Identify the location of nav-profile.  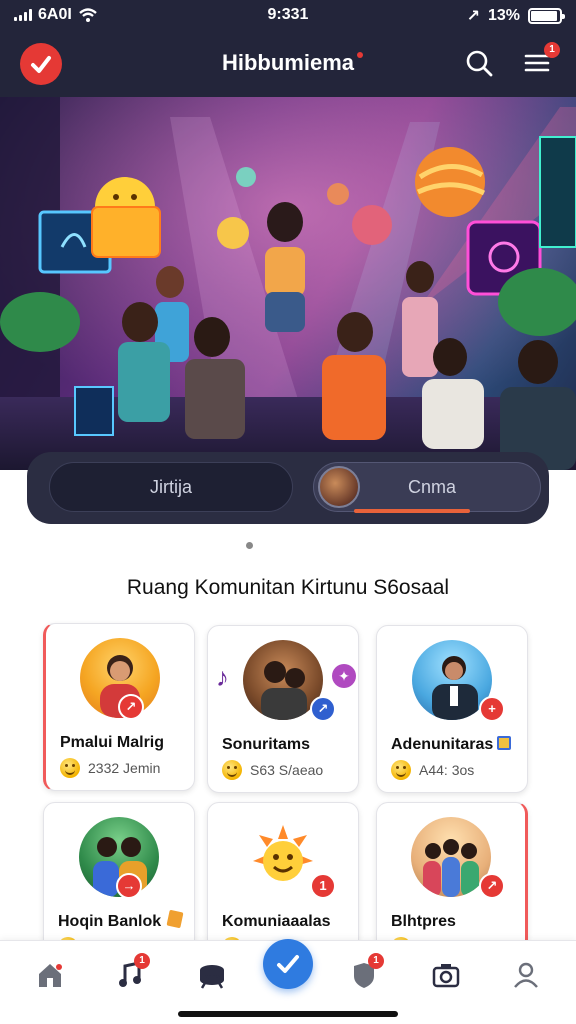
(526, 975).